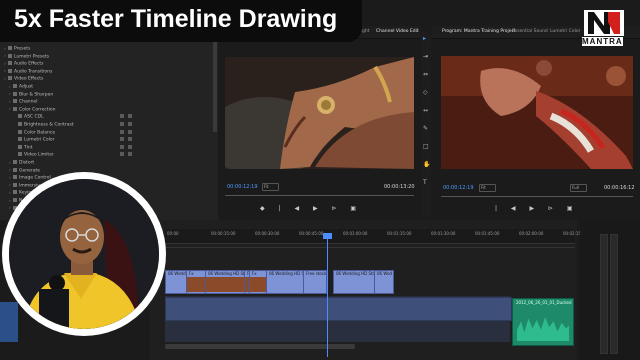  Describe the element at coordinates (397, 31) in the screenshot. I see `tab-channel-video-edit: Channel Video Edit` at that location.